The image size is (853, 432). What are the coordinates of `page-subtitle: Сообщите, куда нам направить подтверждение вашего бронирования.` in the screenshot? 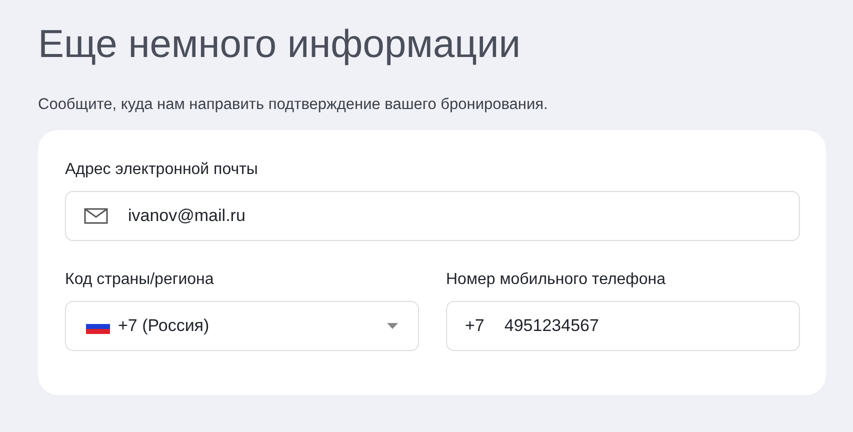 It's located at (293, 105).